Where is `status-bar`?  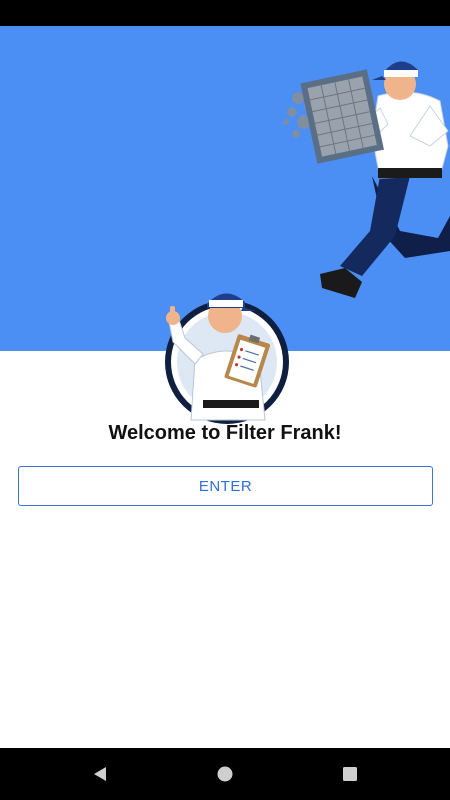 status-bar is located at coordinates (225, 13).